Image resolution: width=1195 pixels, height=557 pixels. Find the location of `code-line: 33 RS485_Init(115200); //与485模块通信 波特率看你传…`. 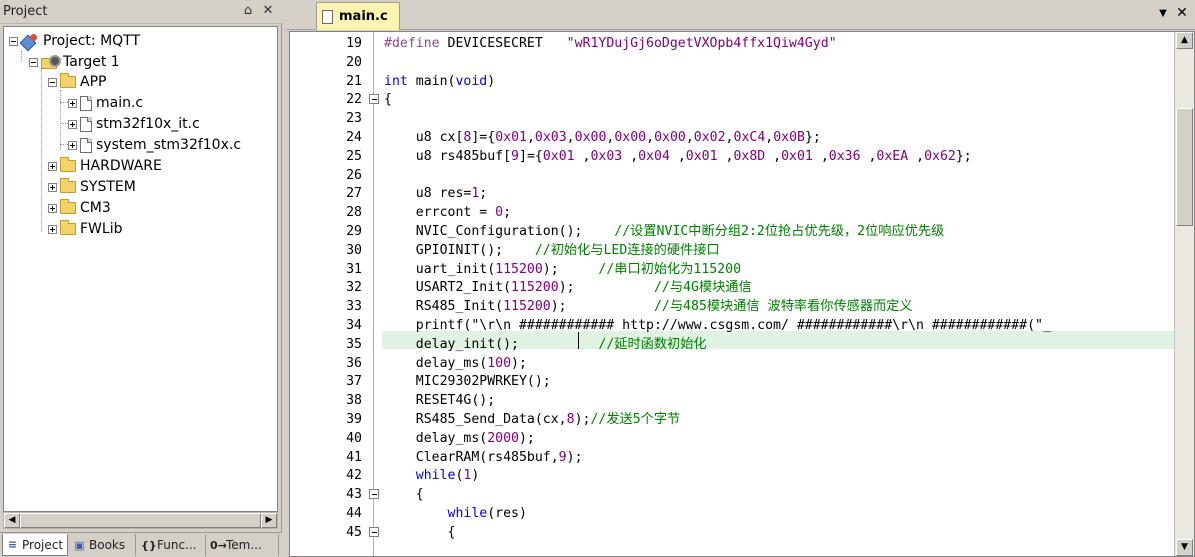

code-line: 33 RS485_Init(115200); //与485模块通信 波特率看你传… is located at coordinates (732, 306).